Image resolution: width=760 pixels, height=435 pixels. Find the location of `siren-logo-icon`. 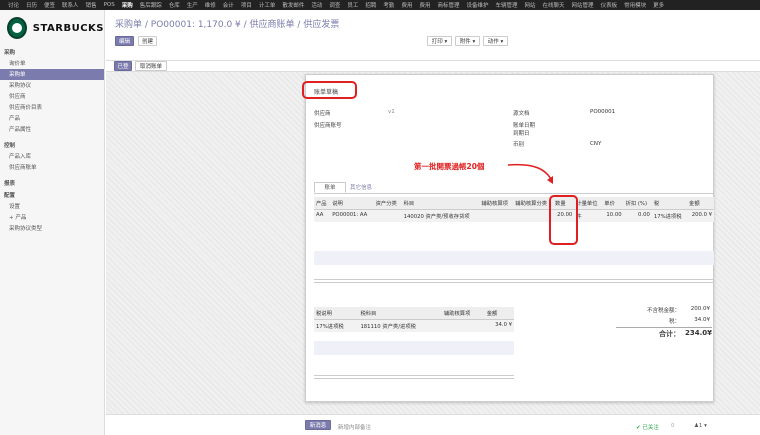

siren-logo-icon is located at coordinates (17, 28).